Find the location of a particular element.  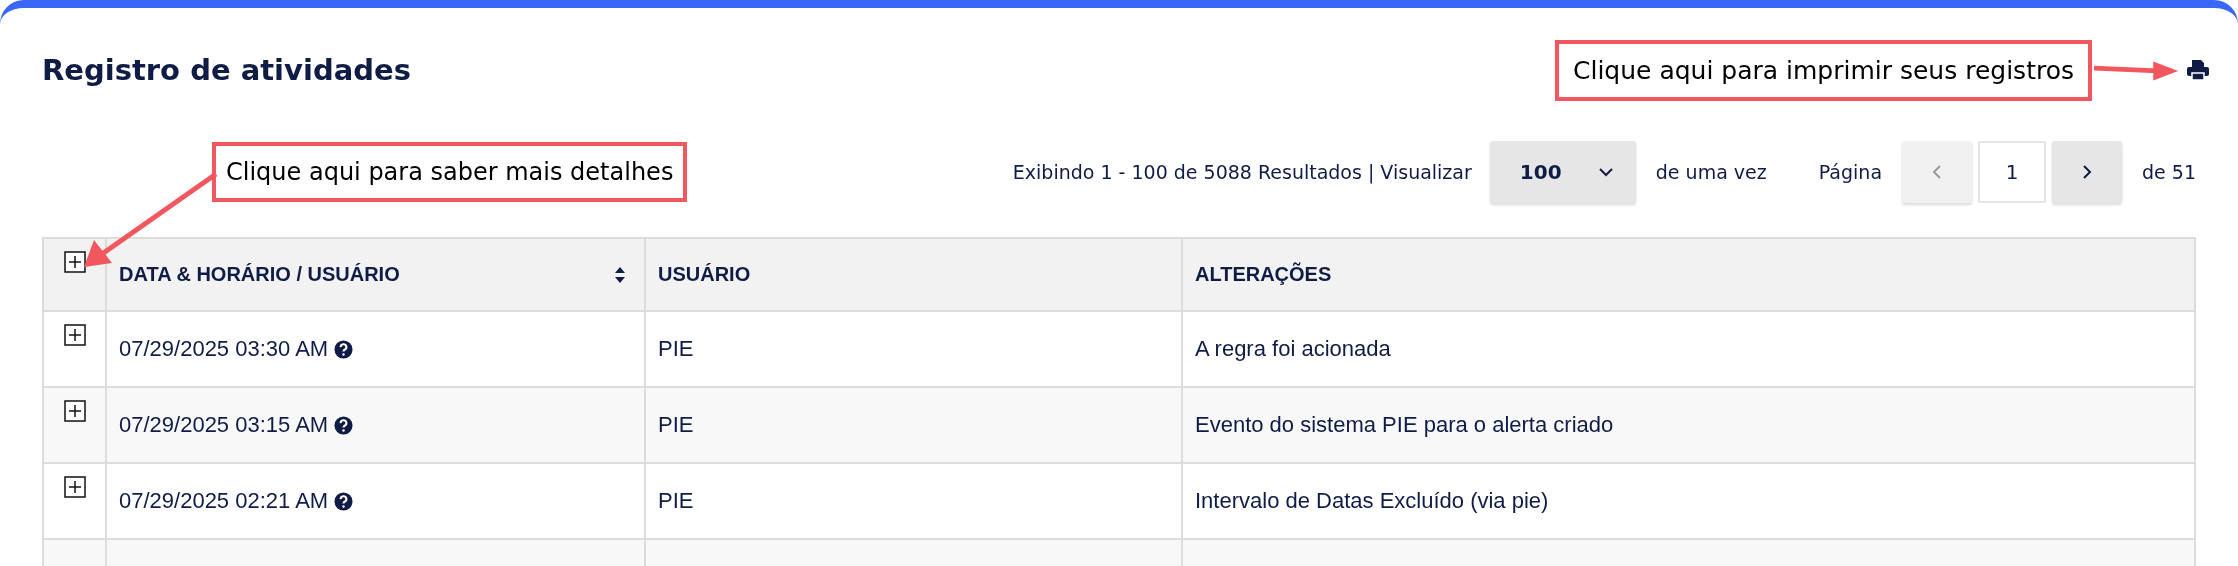

callout-label: Clique aqui para imprimir seus registros is located at coordinates (1823, 70).